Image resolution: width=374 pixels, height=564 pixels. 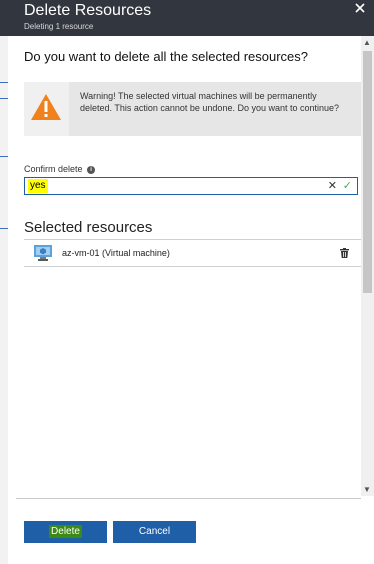 I want to click on row-divider, so click(x=192, y=266).